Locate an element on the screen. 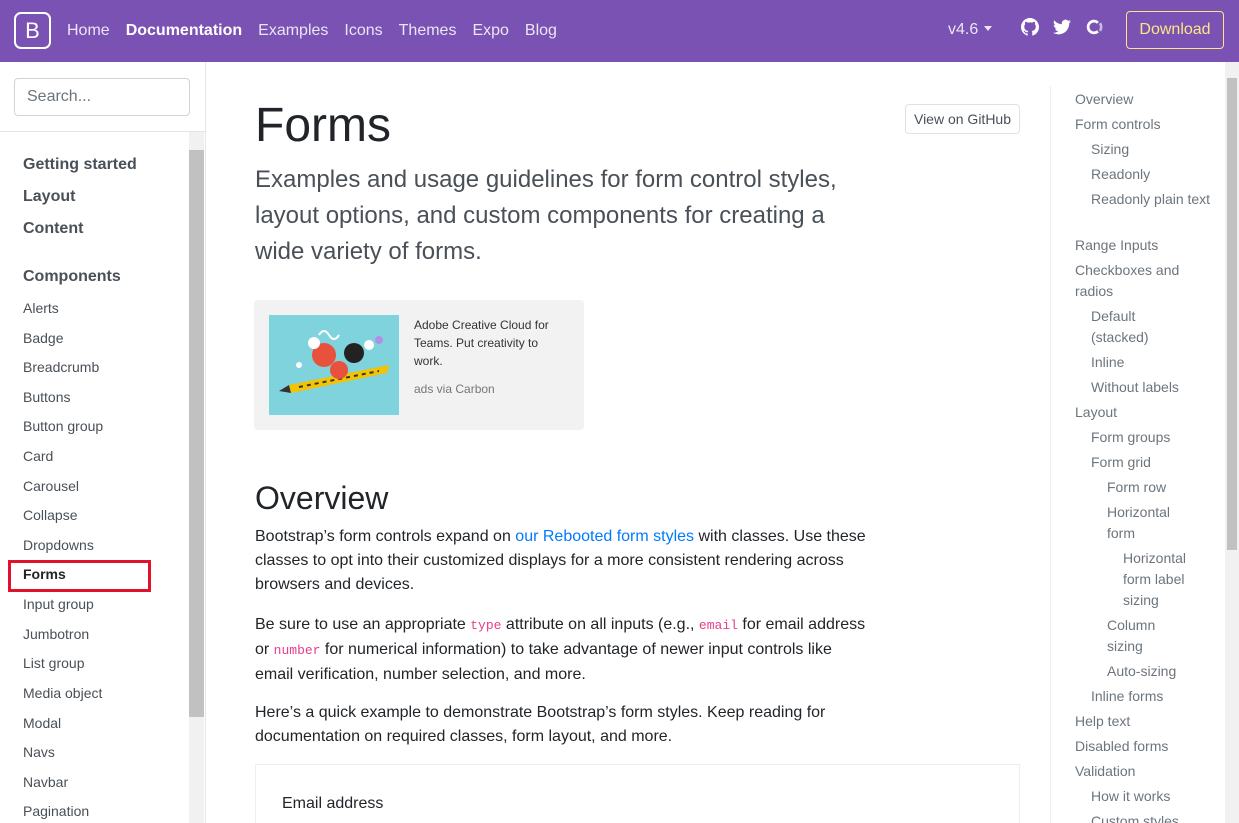  toc-inline: Inline is located at coordinates (1107, 362).